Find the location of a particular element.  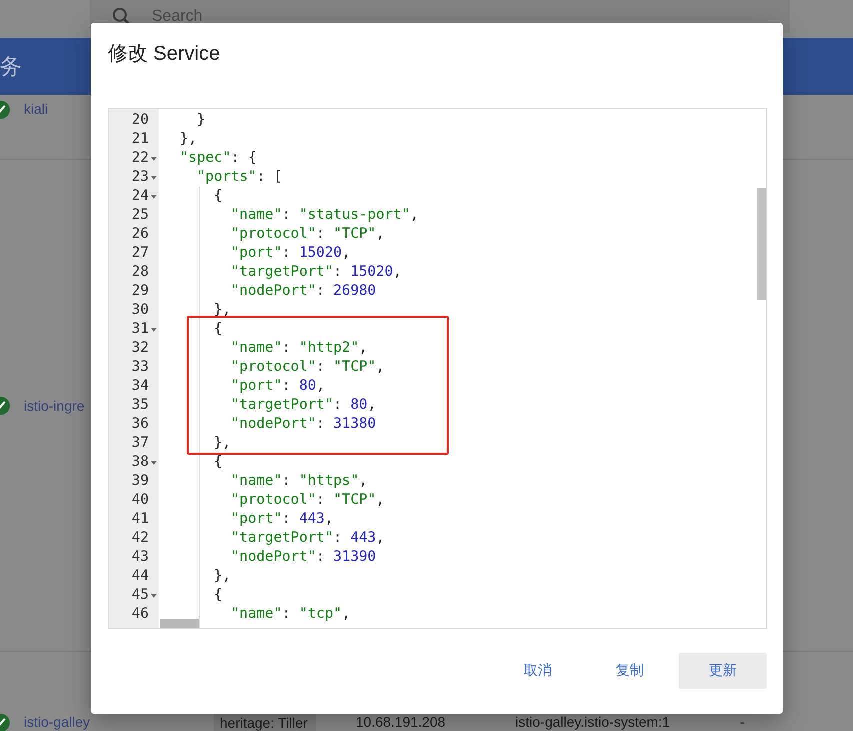

line-number: 26 is located at coordinates (140, 234).